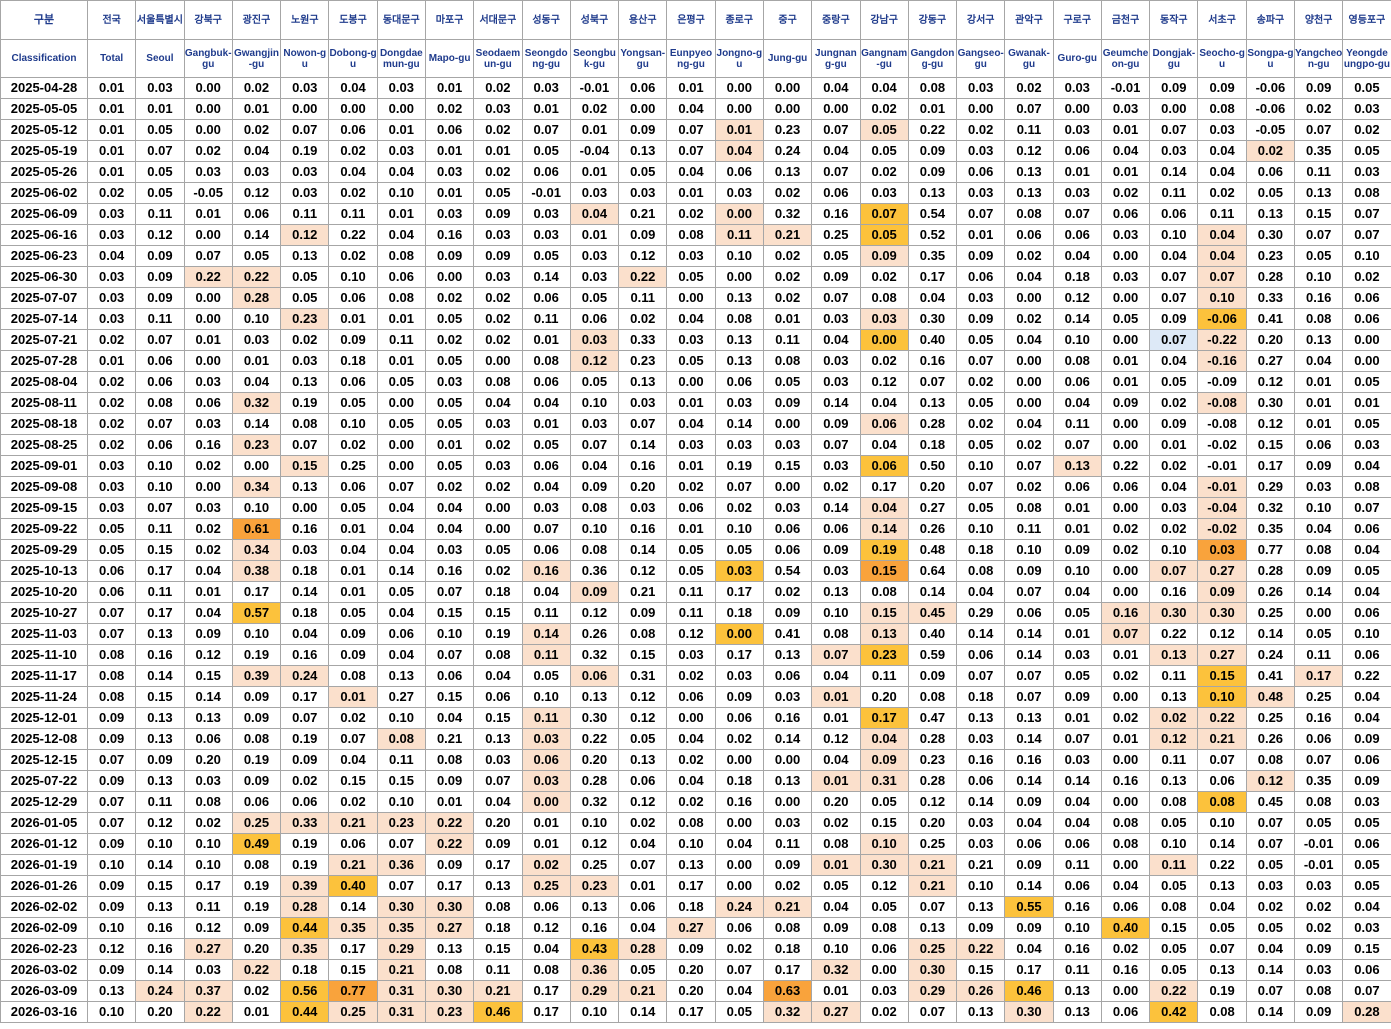 The image size is (1391, 1029). I want to click on table-cell: 0.33, so click(1270, 298).